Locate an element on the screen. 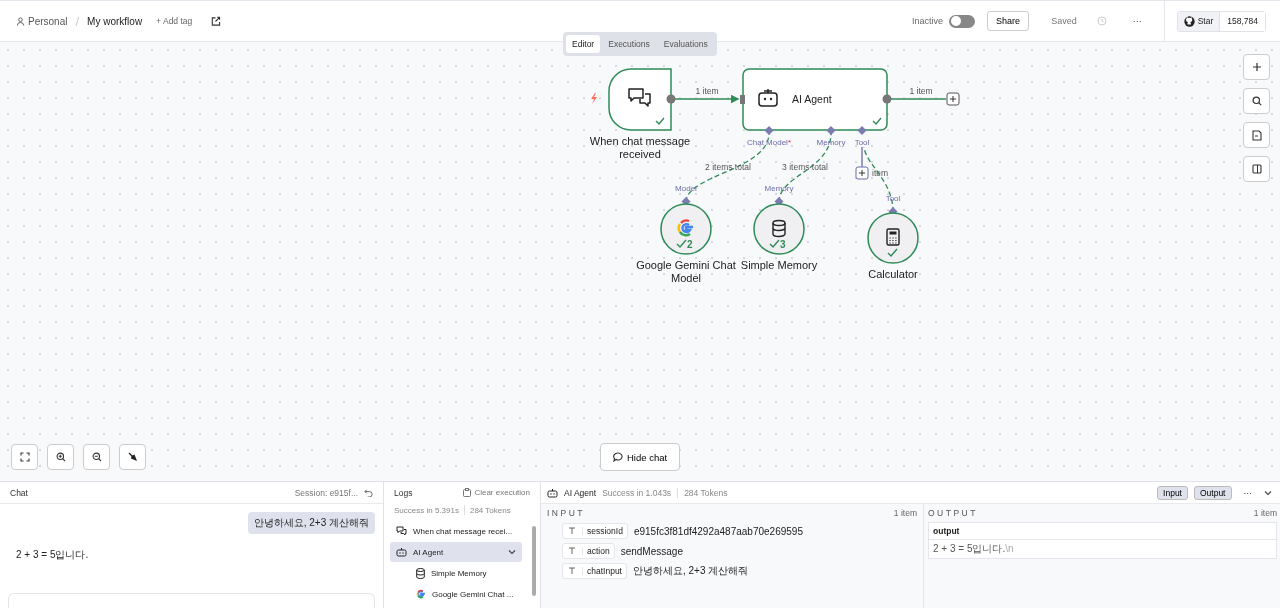 The height and width of the screenshot is (608, 1280). agent-node is located at coordinates (815, 99).